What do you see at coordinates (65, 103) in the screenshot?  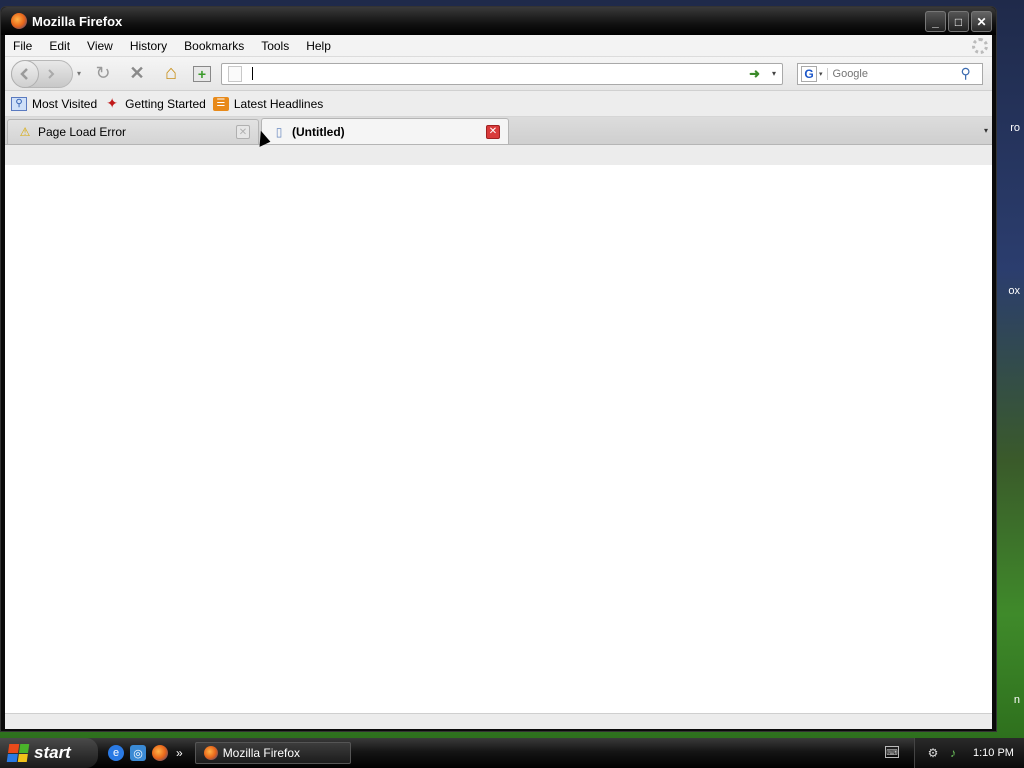 I see `bookmark-label: Most Visited` at bounding box center [65, 103].